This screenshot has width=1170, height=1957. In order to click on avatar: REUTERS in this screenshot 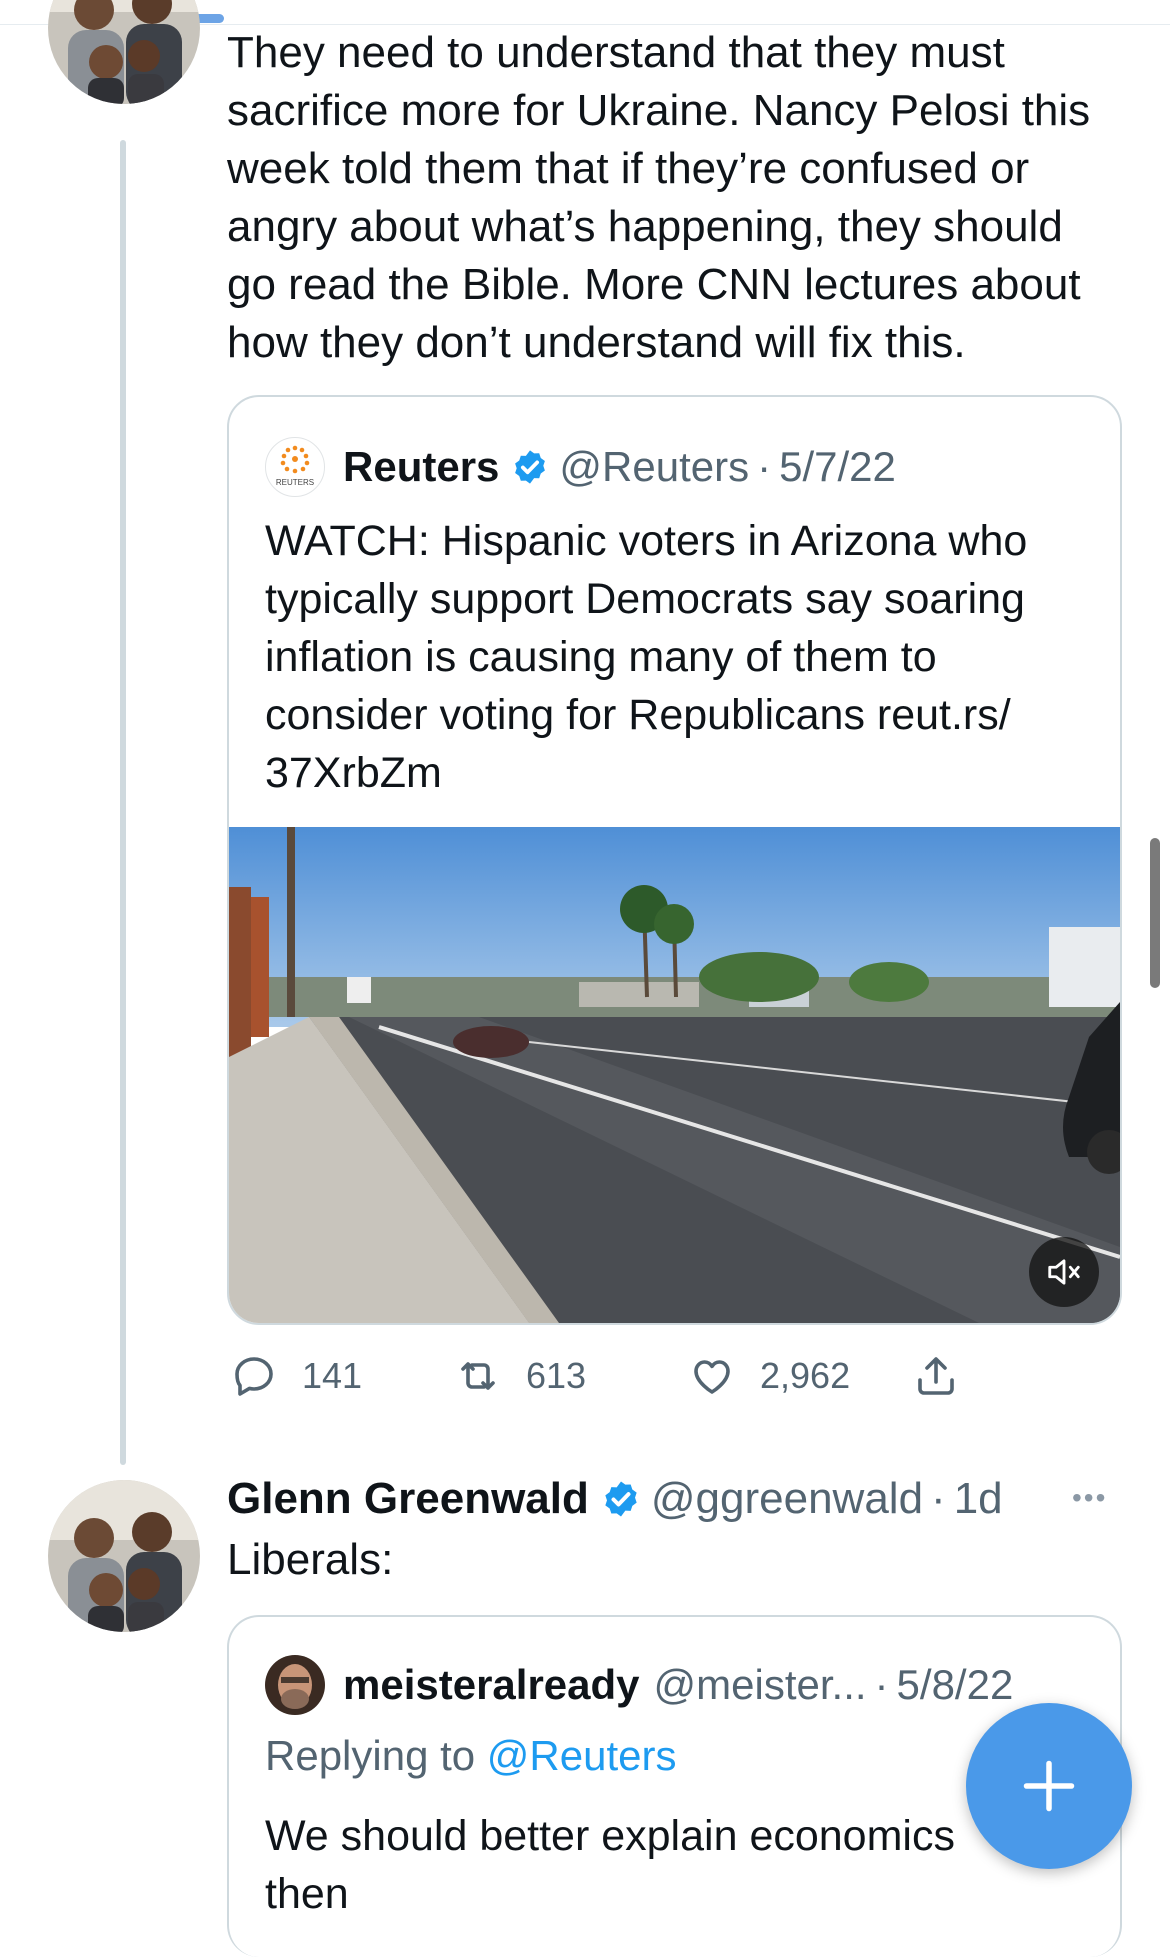, I will do `click(295, 467)`.